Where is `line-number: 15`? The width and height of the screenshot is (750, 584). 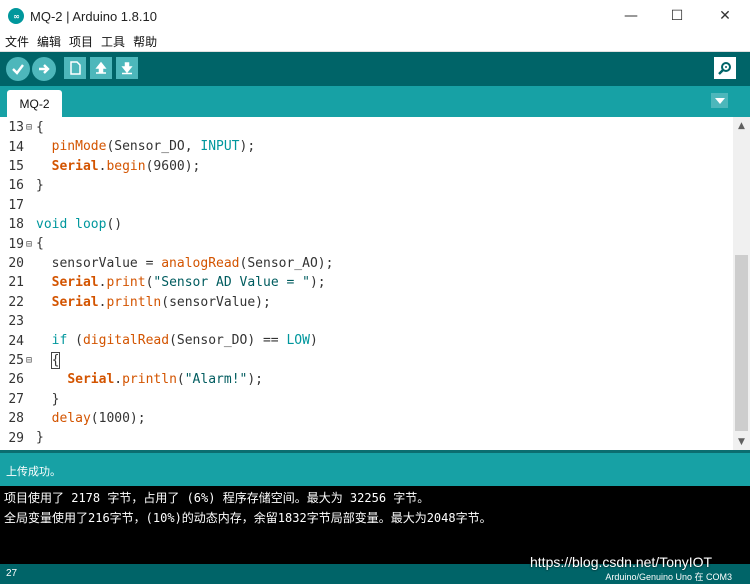 line-number: 15 is located at coordinates (16, 166).